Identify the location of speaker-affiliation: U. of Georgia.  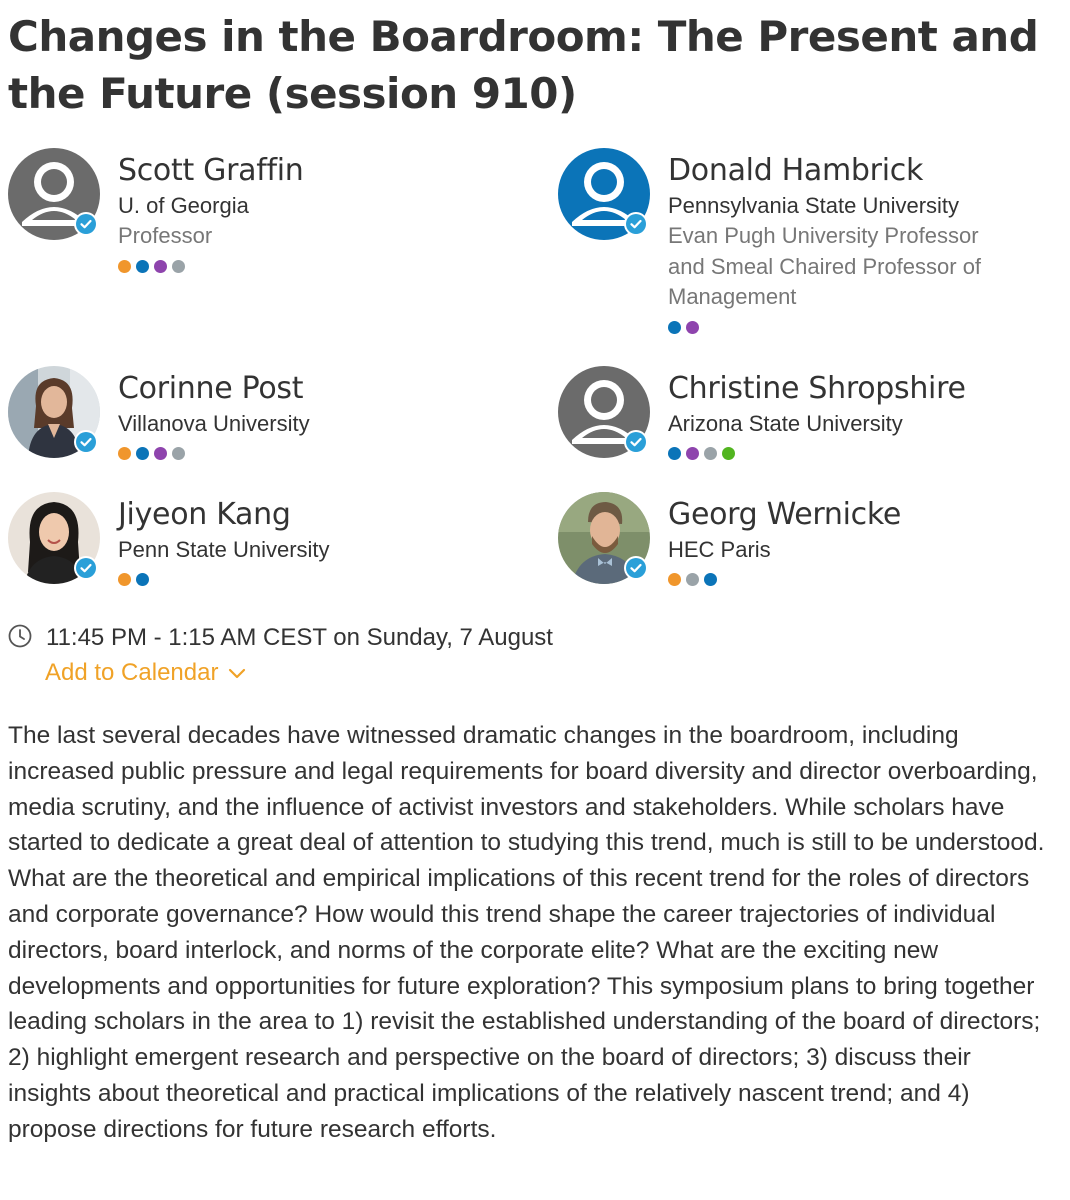
(183, 205).